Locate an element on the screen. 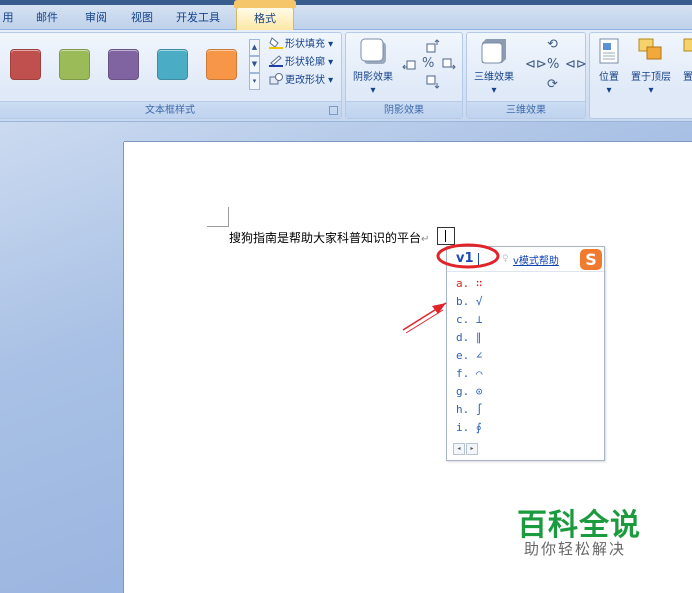 The height and width of the screenshot is (593, 692). candidate-item: g. ⊙ is located at coordinates (469, 391).